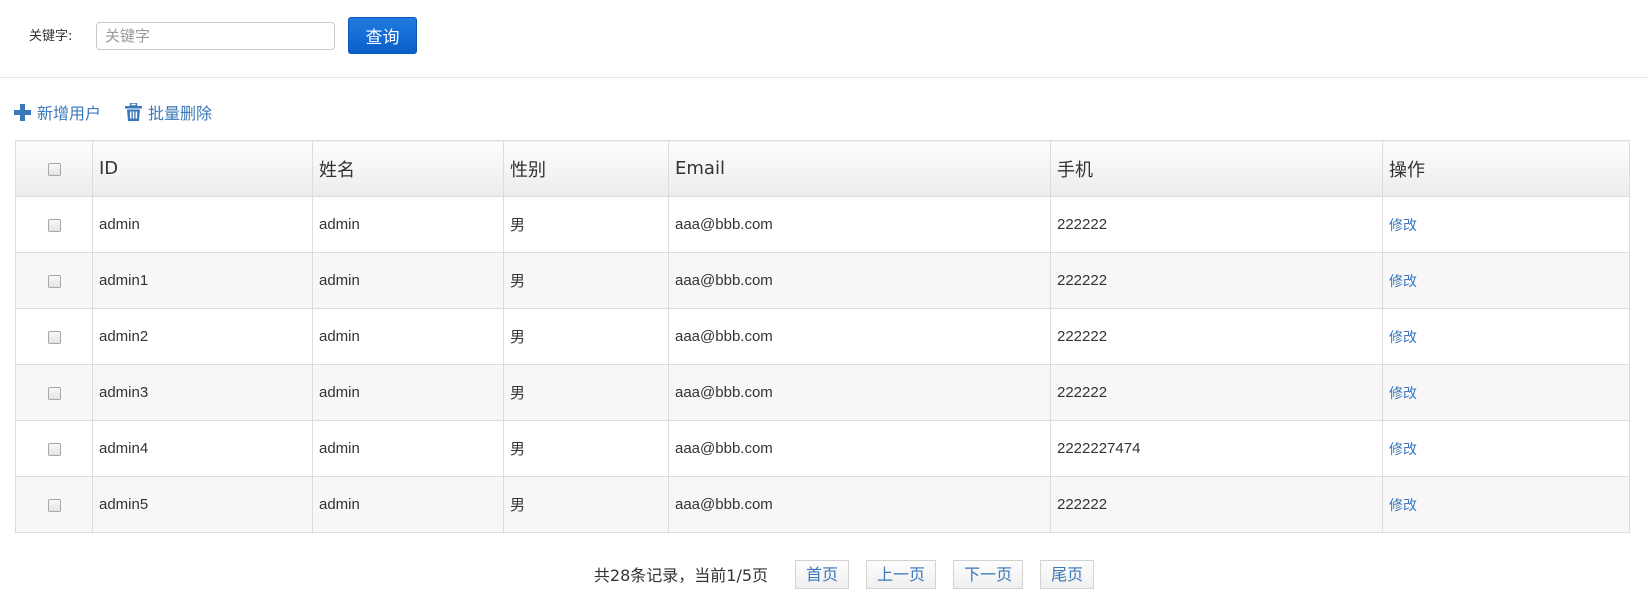 The image size is (1648, 616). What do you see at coordinates (69, 113) in the screenshot?
I see `add-user-label: 新增用户` at bounding box center [69, 113].